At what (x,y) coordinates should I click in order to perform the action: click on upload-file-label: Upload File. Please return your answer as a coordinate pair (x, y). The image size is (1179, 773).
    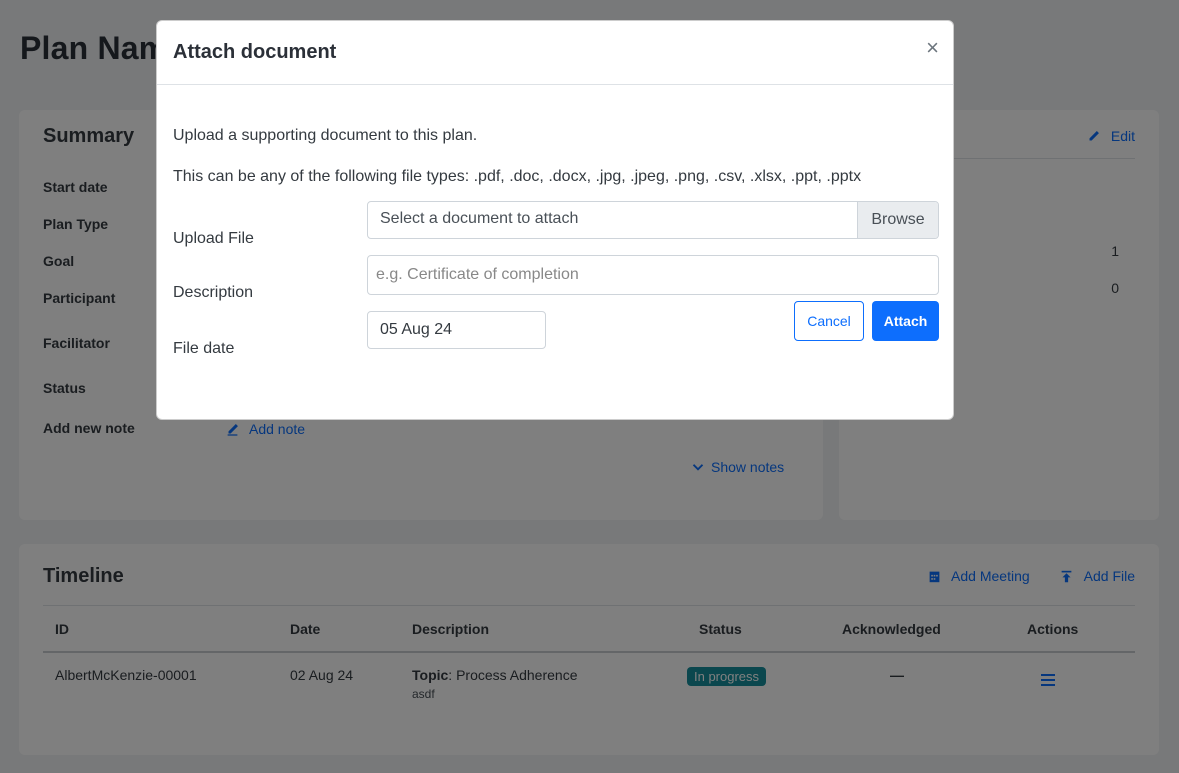
    Looking at the image, I should click on (213, 238).